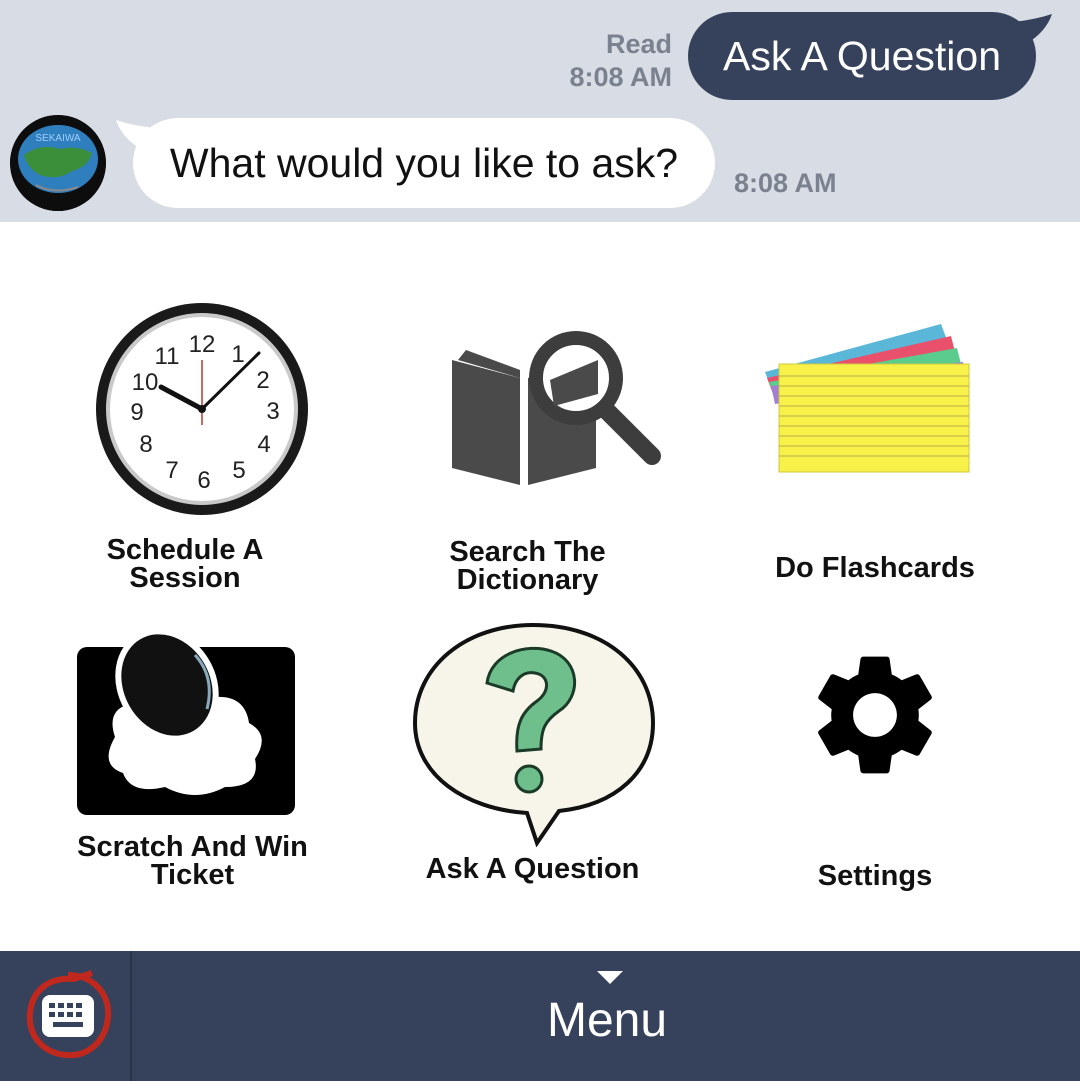 The image size is (1080, 1081). I want to click on book-search-icon, so click(556, 408).